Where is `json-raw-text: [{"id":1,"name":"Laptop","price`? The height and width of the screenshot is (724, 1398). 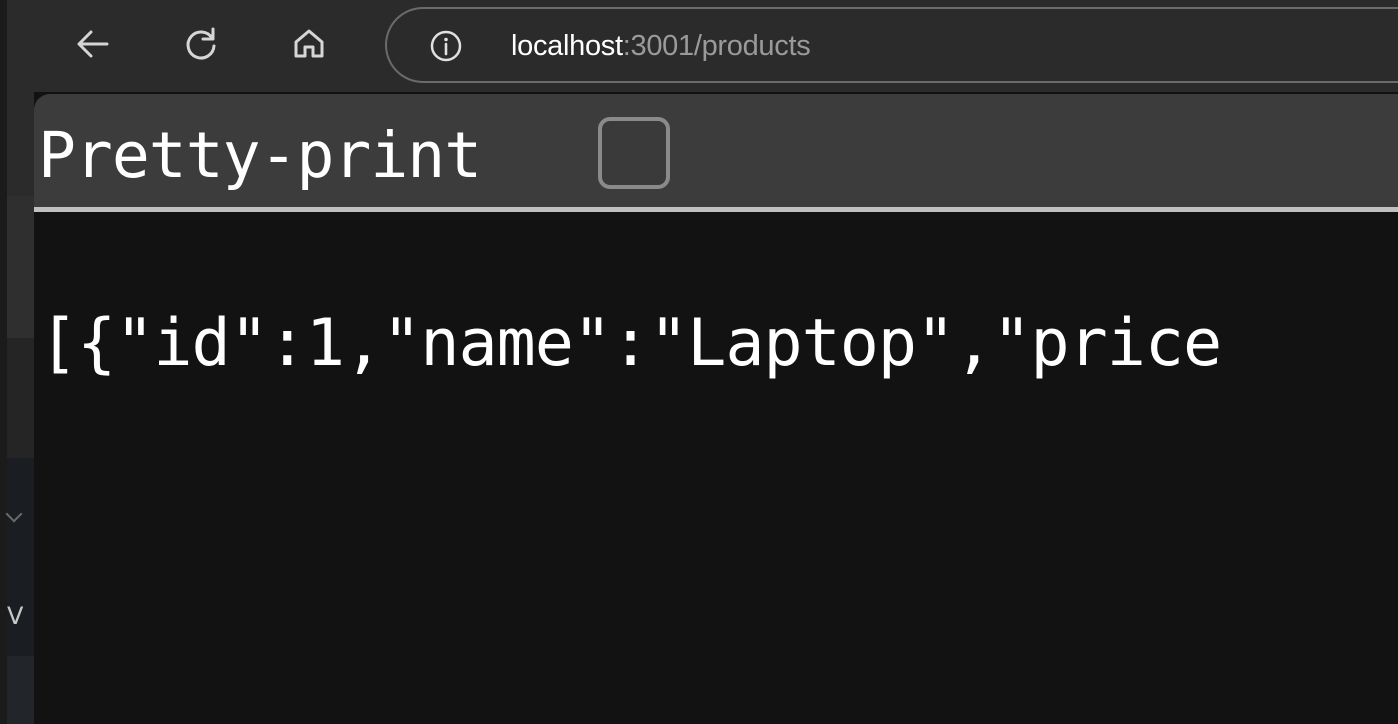 json-raw-text: [{"id":1,"name":"Laptop","price is located at coordinates (630, 343).